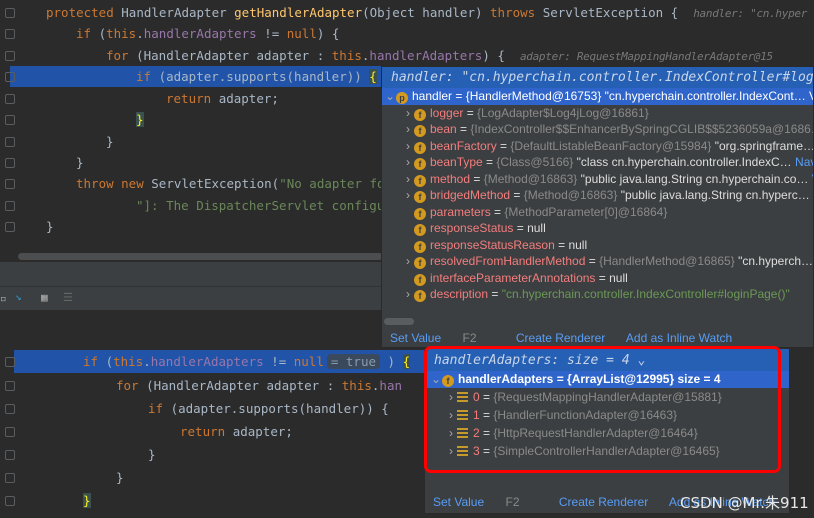 Image resolution: width=814 pixels, height=518 pixels. Describe the element at coordinates (18, 296) in the screenshot. I see `run-to-cursor-icon: ↘` at that location.